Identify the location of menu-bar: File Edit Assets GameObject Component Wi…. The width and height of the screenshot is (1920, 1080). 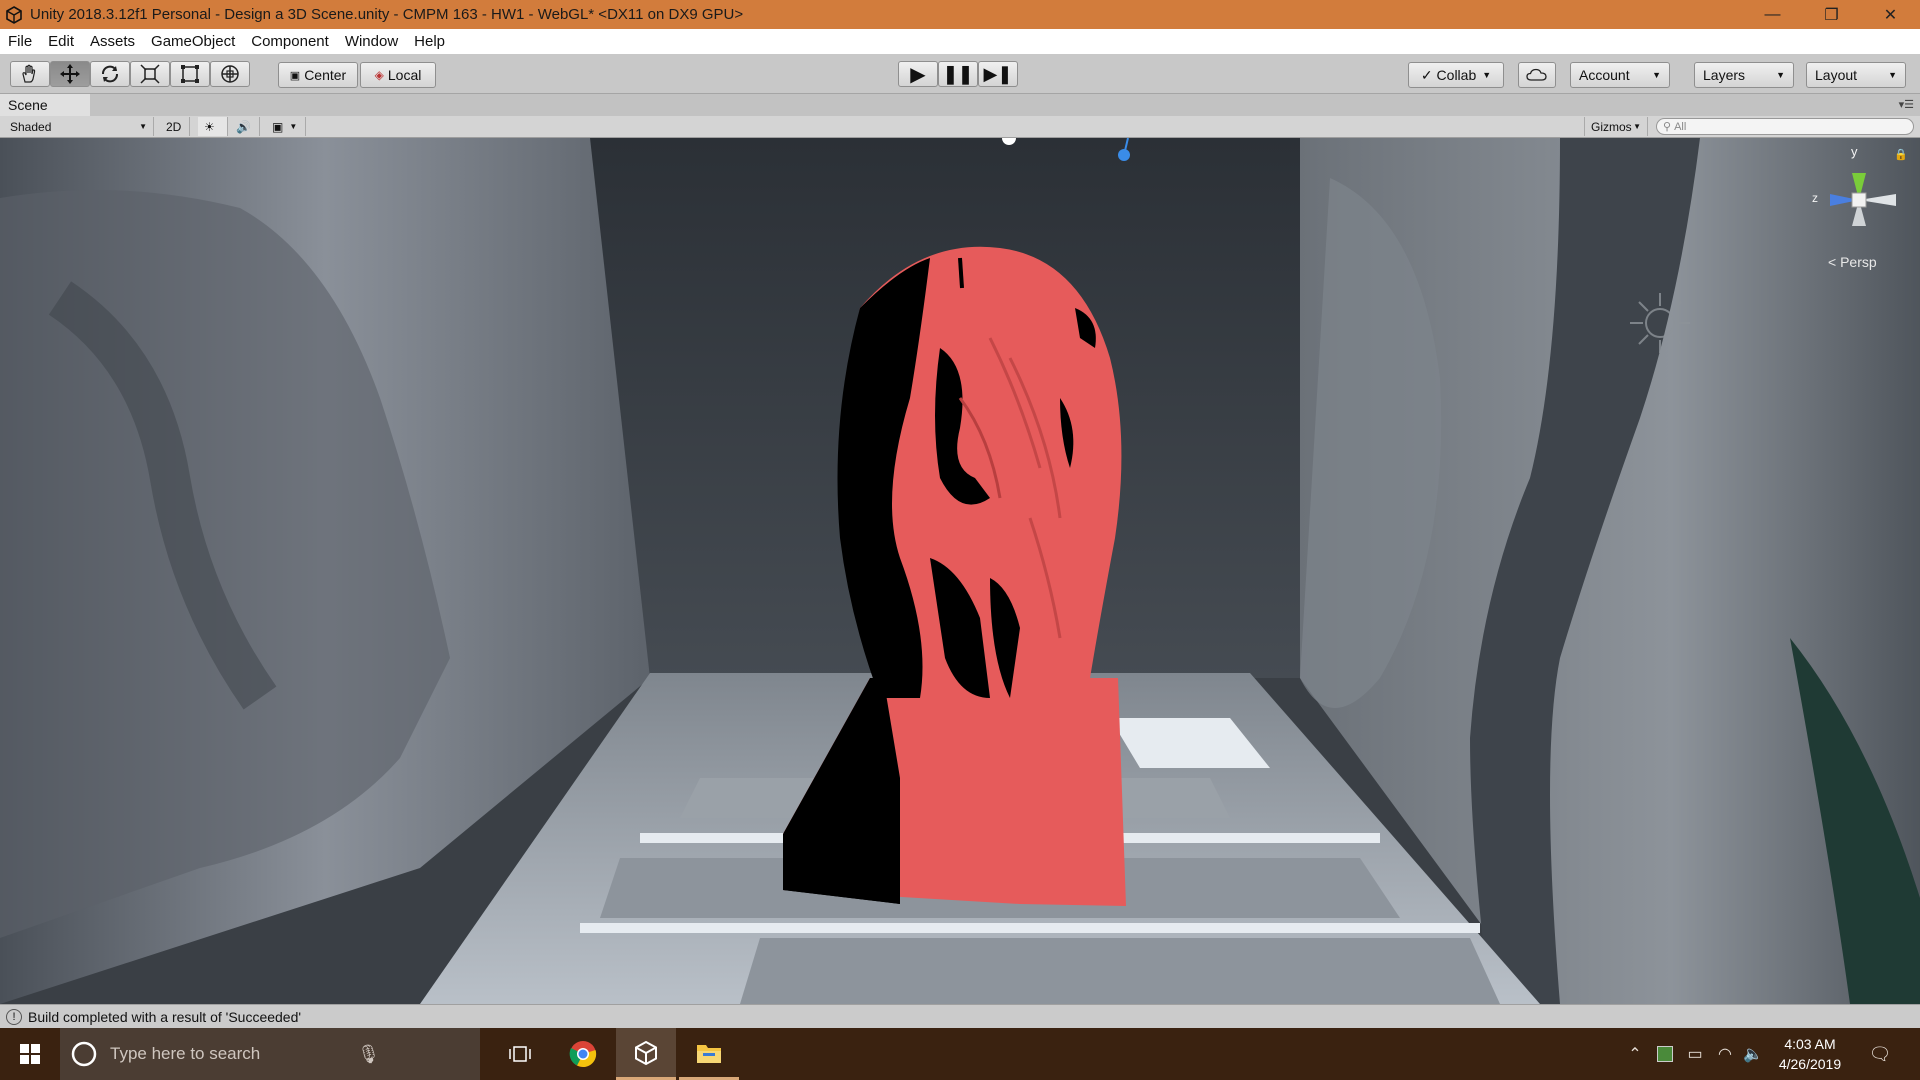
(960, 41).